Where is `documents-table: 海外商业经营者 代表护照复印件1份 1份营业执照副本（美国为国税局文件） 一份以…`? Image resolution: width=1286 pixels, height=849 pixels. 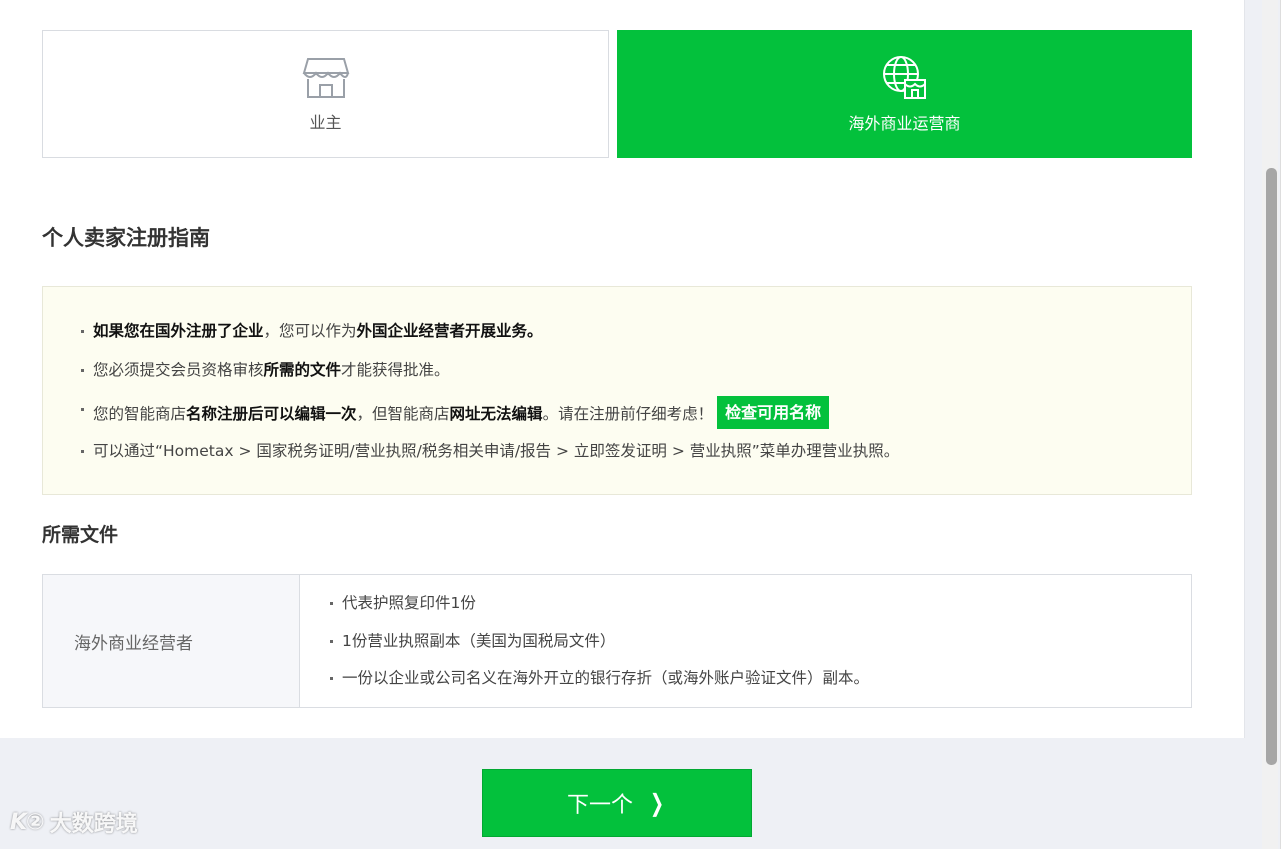 documents-table: 海外商业经营者 代表护照复印件1份 1份营业执照副本（美国为国税局文件） 一份以… is located at coordinates (617, 641).